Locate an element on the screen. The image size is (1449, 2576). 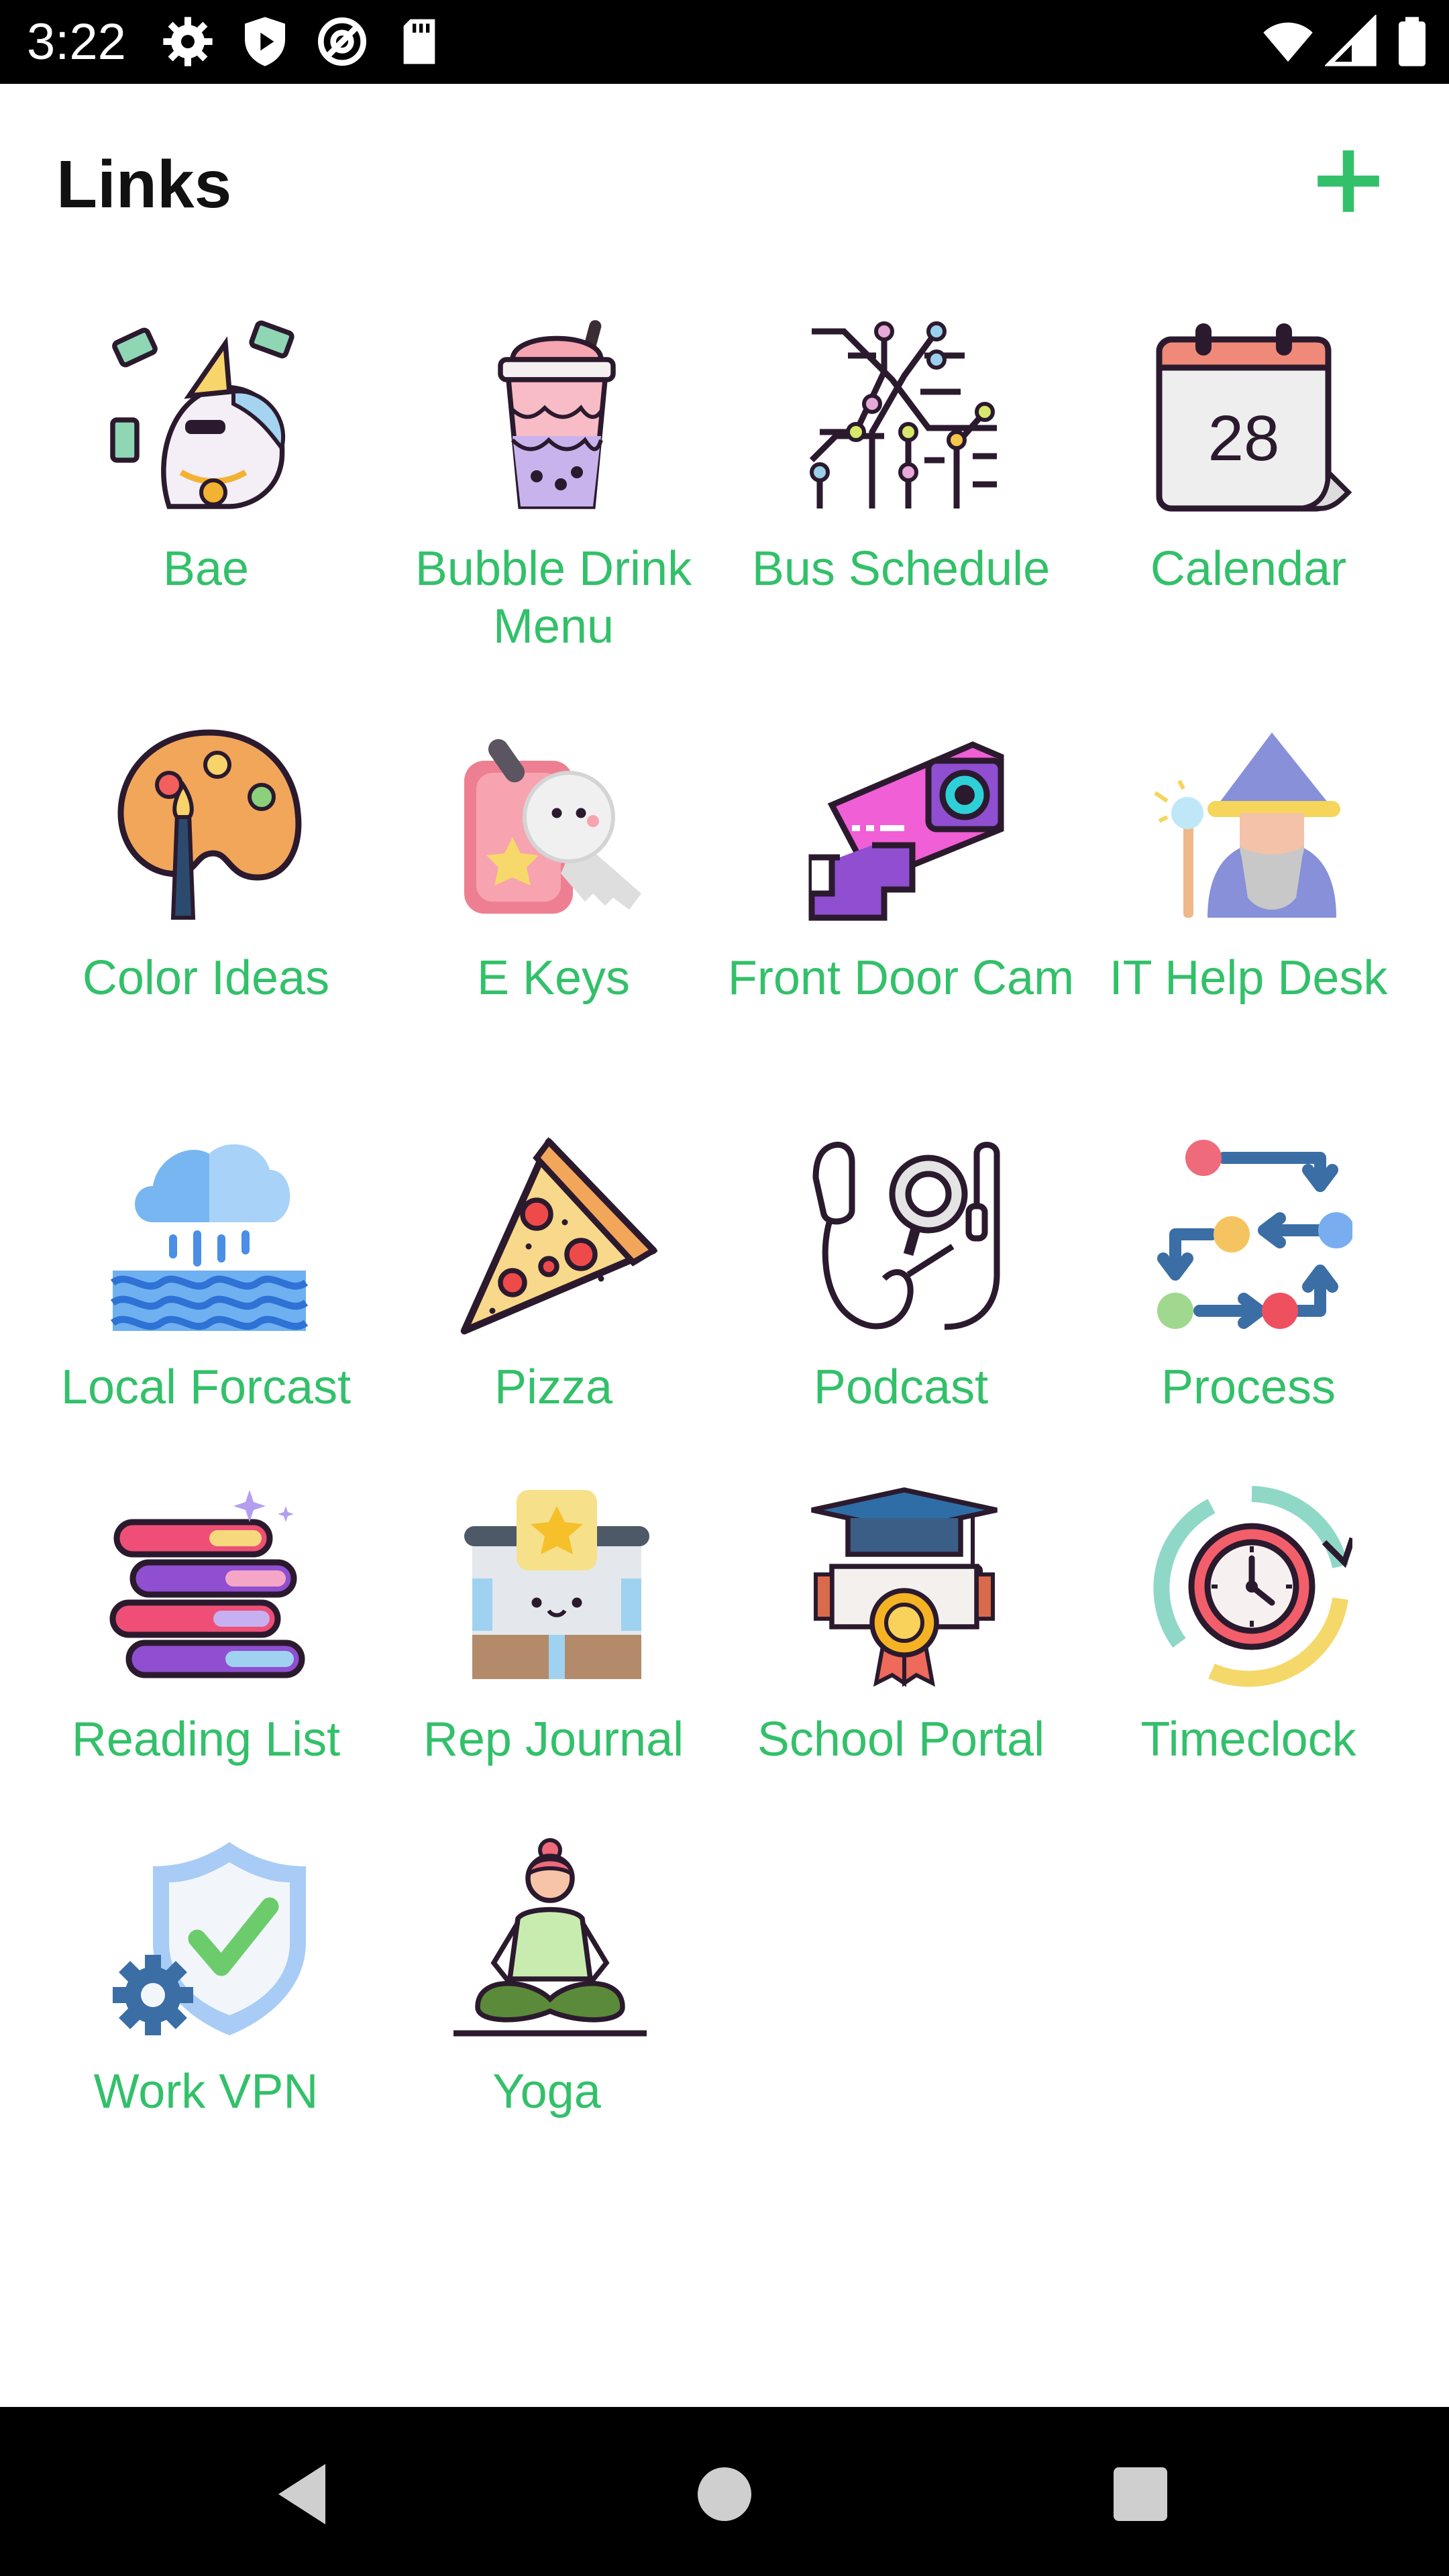
link-tile-calendar: 28 Calendar is located at coordinates (1248, 503).